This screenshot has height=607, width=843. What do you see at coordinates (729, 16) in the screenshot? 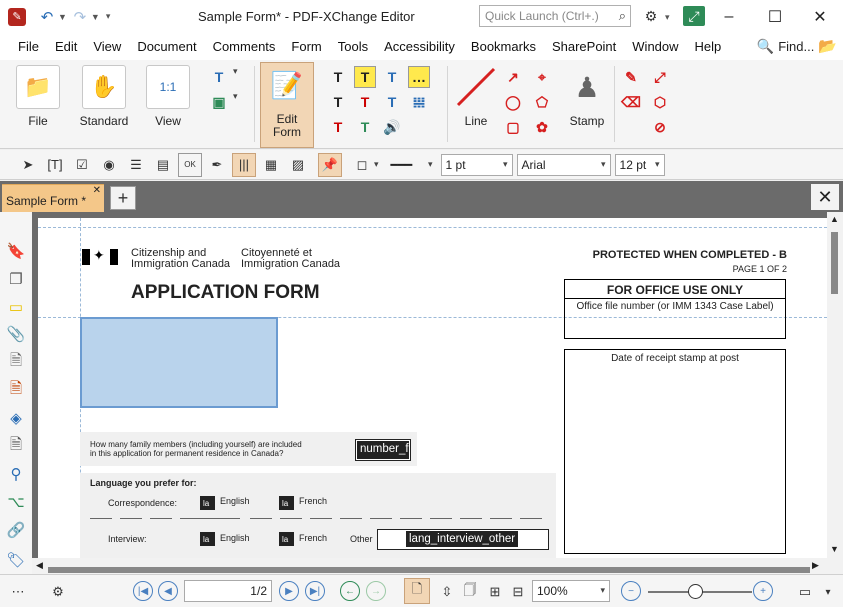
I see `minimize-button: –` at bounding box center [729, 16].